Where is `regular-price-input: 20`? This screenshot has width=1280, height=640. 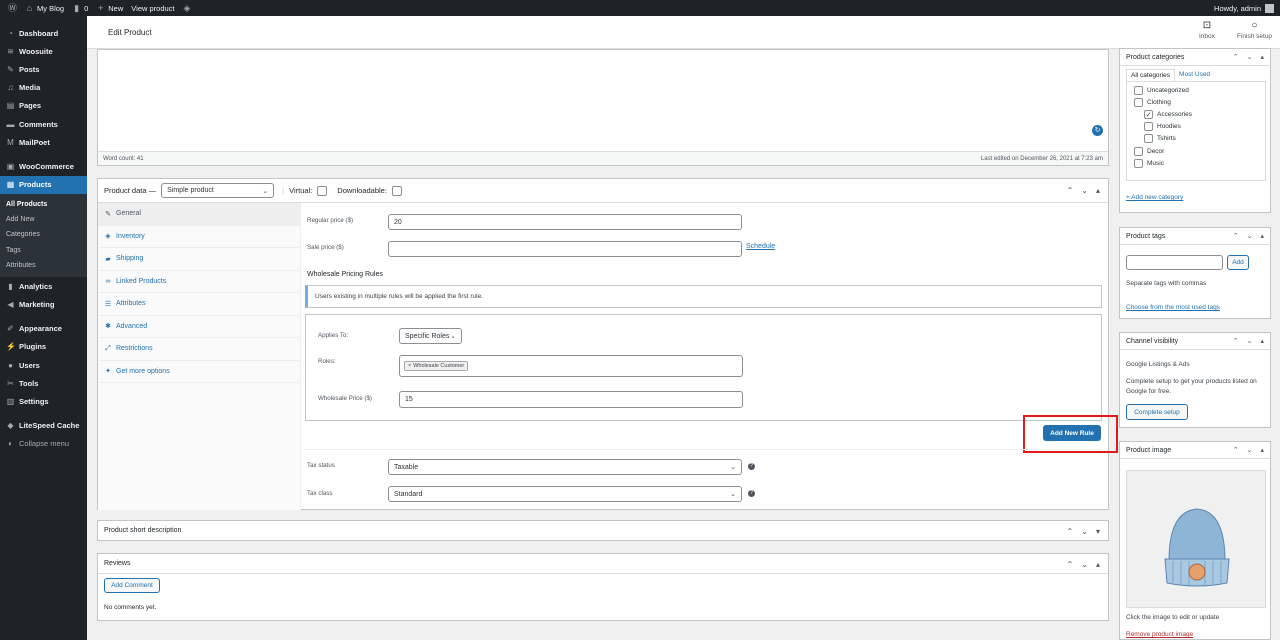 regular-price-input: 20 is located at coordinates (565, 222).